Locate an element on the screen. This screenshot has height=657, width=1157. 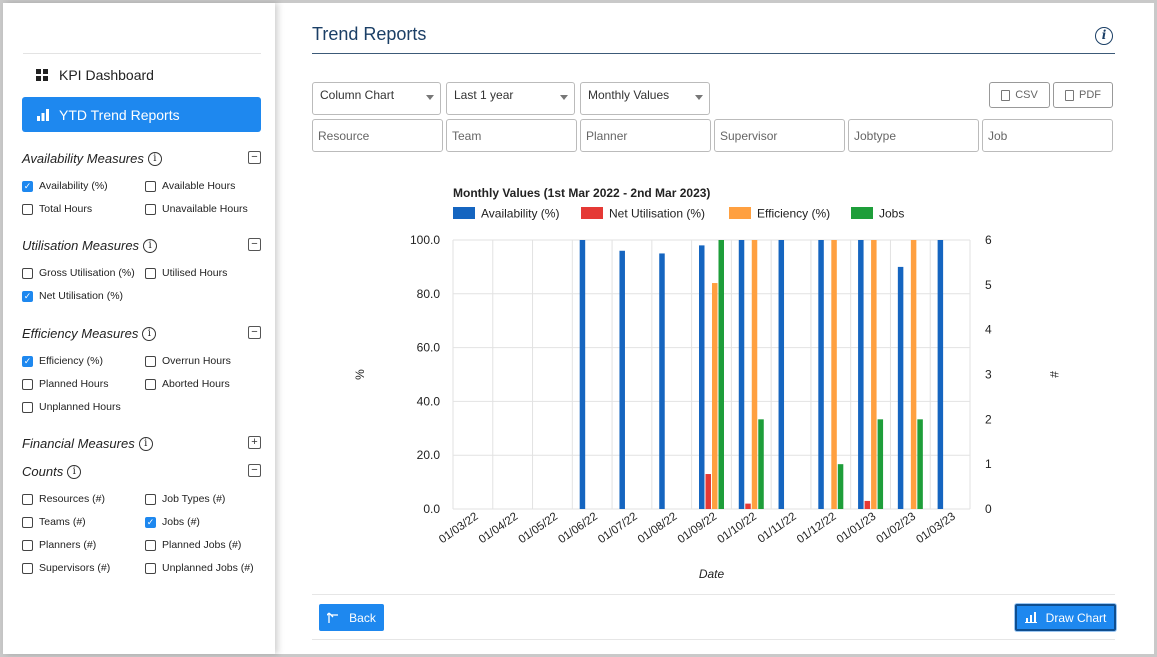
counts-collapse-toggle: − is located at coordinates (254, 470).